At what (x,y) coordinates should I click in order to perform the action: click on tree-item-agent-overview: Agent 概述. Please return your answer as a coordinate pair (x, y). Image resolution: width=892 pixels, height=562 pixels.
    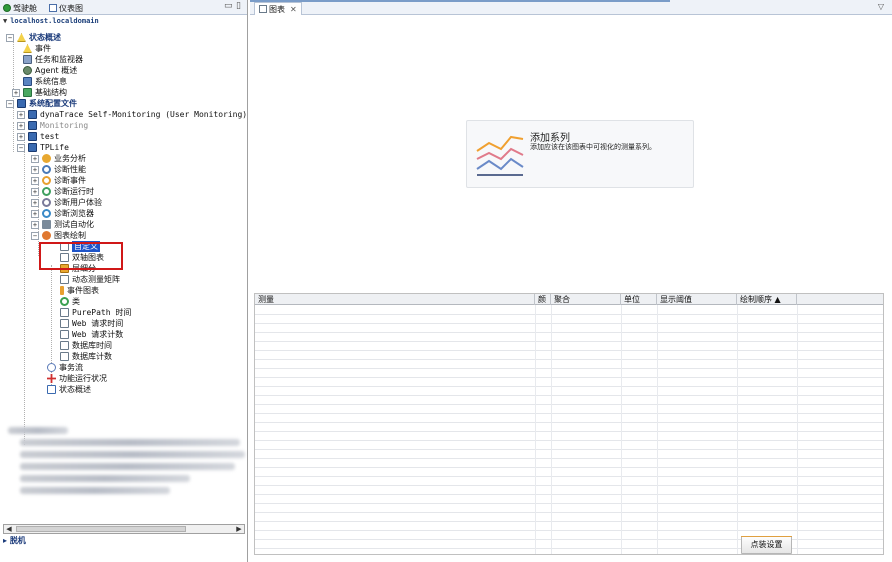
    Looking at the image, I should click on (50, 70).